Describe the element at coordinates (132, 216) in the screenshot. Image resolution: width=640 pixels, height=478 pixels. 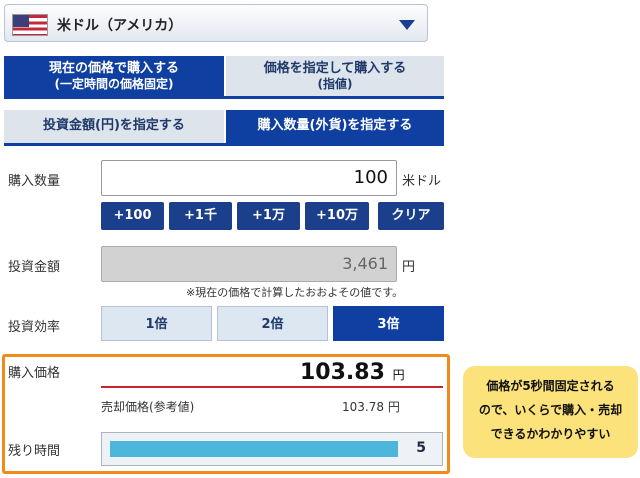
I see `add-100-button: +100` at that location.